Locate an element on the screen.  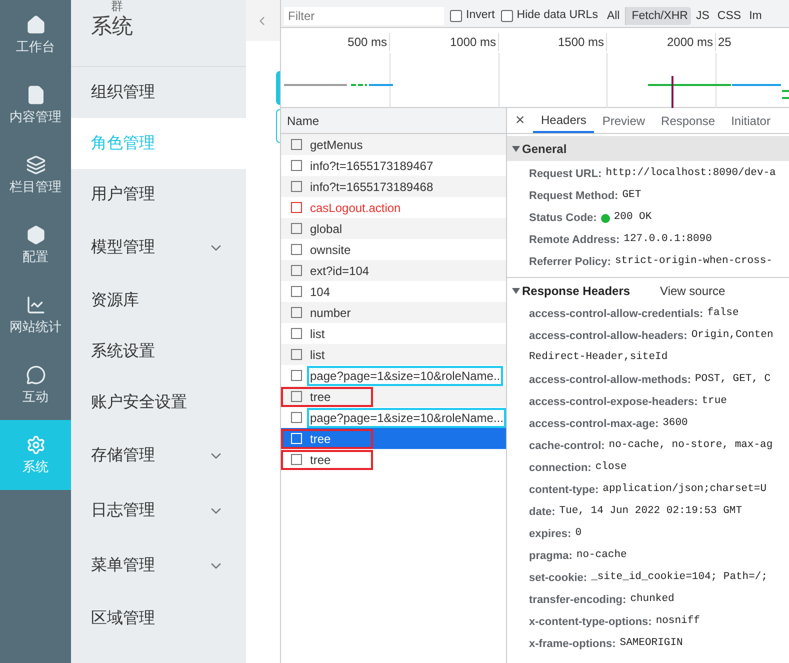
sidebar-item: 互动 is located at coordinates (35, 385).